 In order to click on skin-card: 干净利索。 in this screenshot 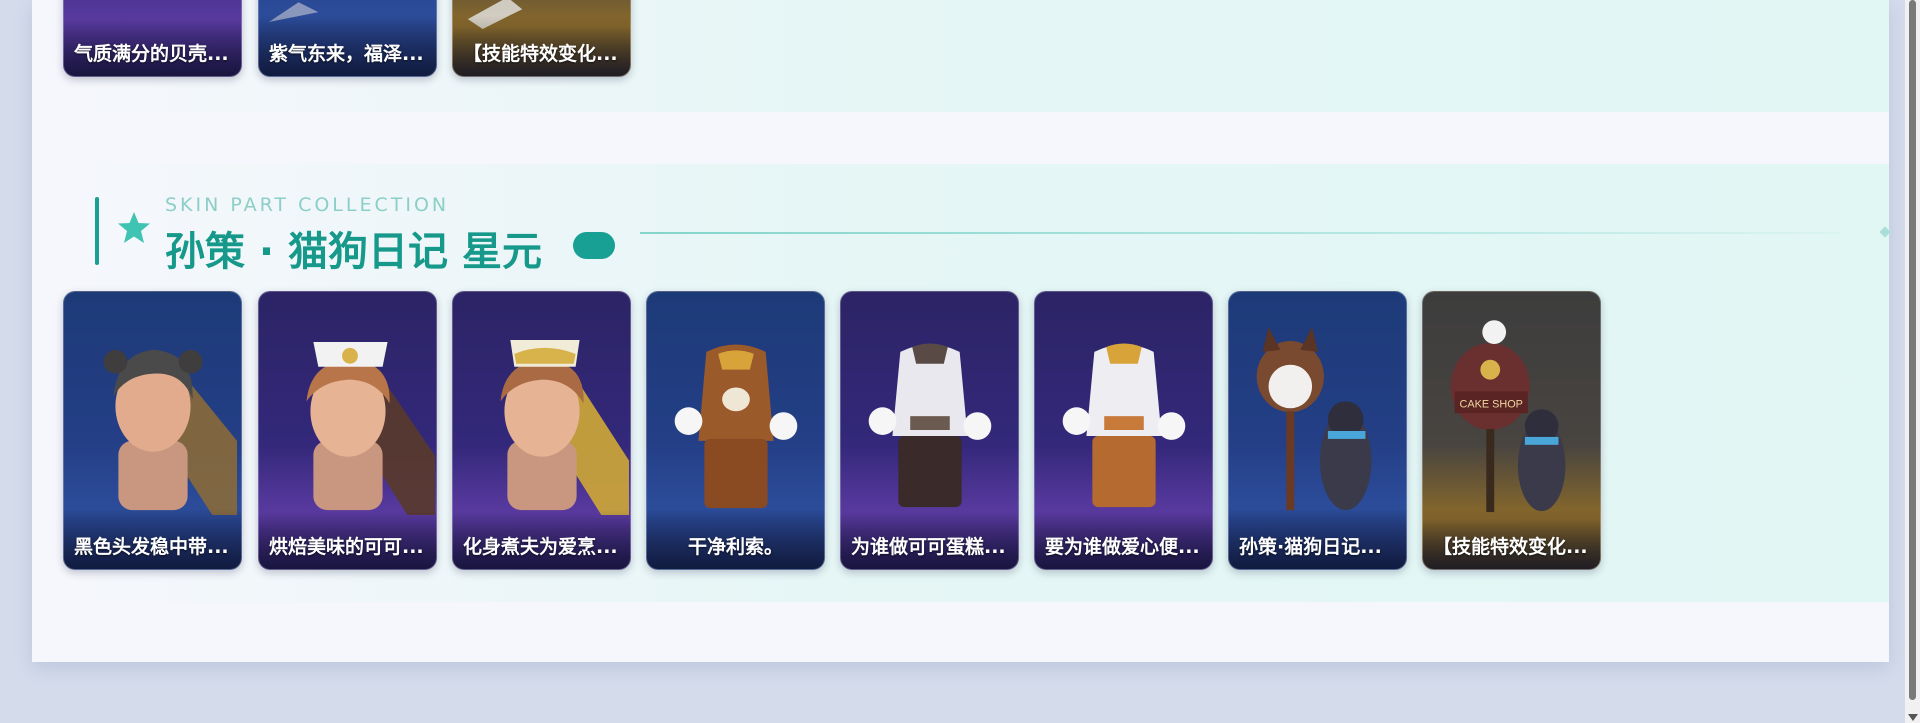, I will do `click(735, 430)`.